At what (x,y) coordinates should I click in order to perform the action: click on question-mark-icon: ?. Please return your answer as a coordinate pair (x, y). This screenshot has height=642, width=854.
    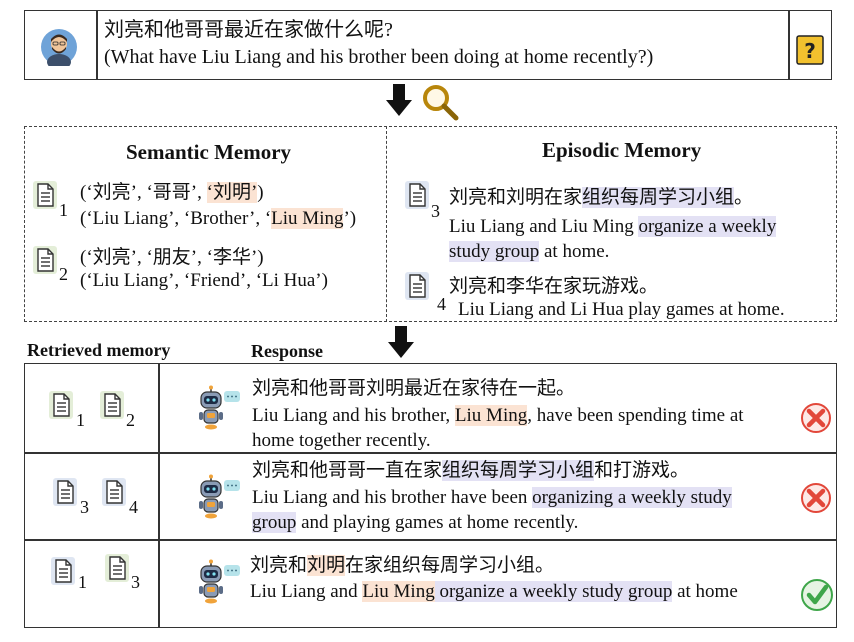
    Looking at the image, I should click on (810, 50).